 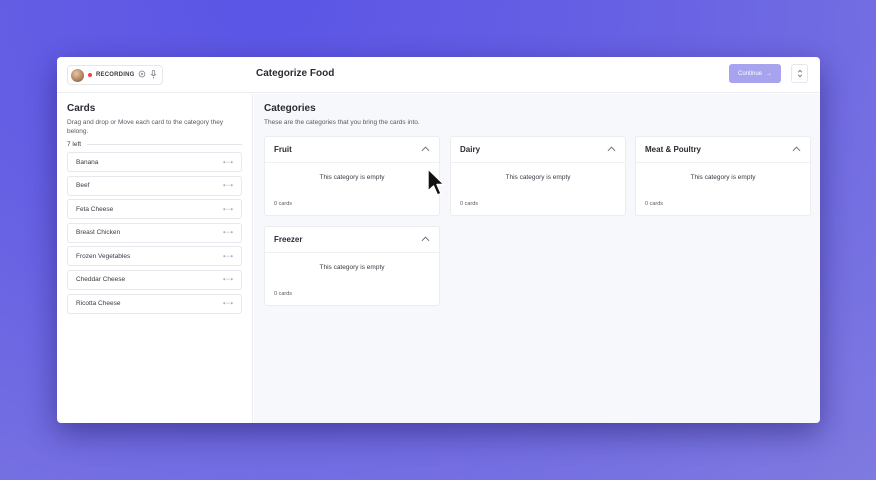 What do you see at coordinates (154, 185) in the screenshot?
I see `card-item: Beef ⇠⇢` at bounding box center [154, 185].